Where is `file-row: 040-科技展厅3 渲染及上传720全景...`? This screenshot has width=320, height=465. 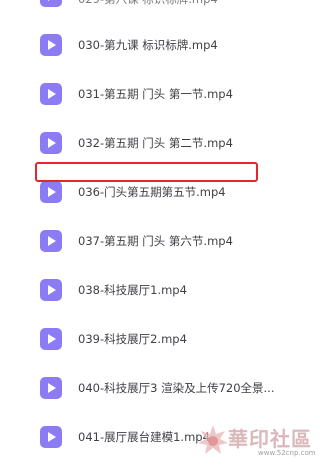 file-row: 040-科技展厅3 渲染及上传720全景... is located at coordinates (159, 388).